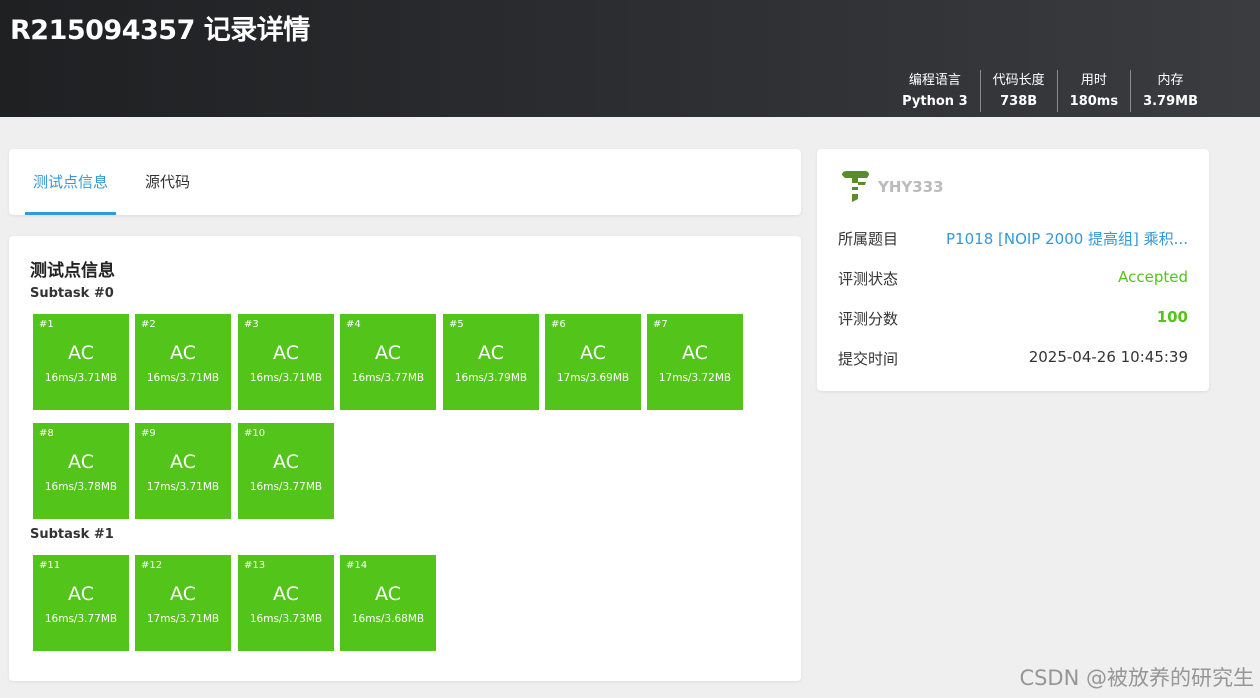 This screenshot has width=1260, height=698. I want to click on info-label: 评测状态, so click(868, 279).